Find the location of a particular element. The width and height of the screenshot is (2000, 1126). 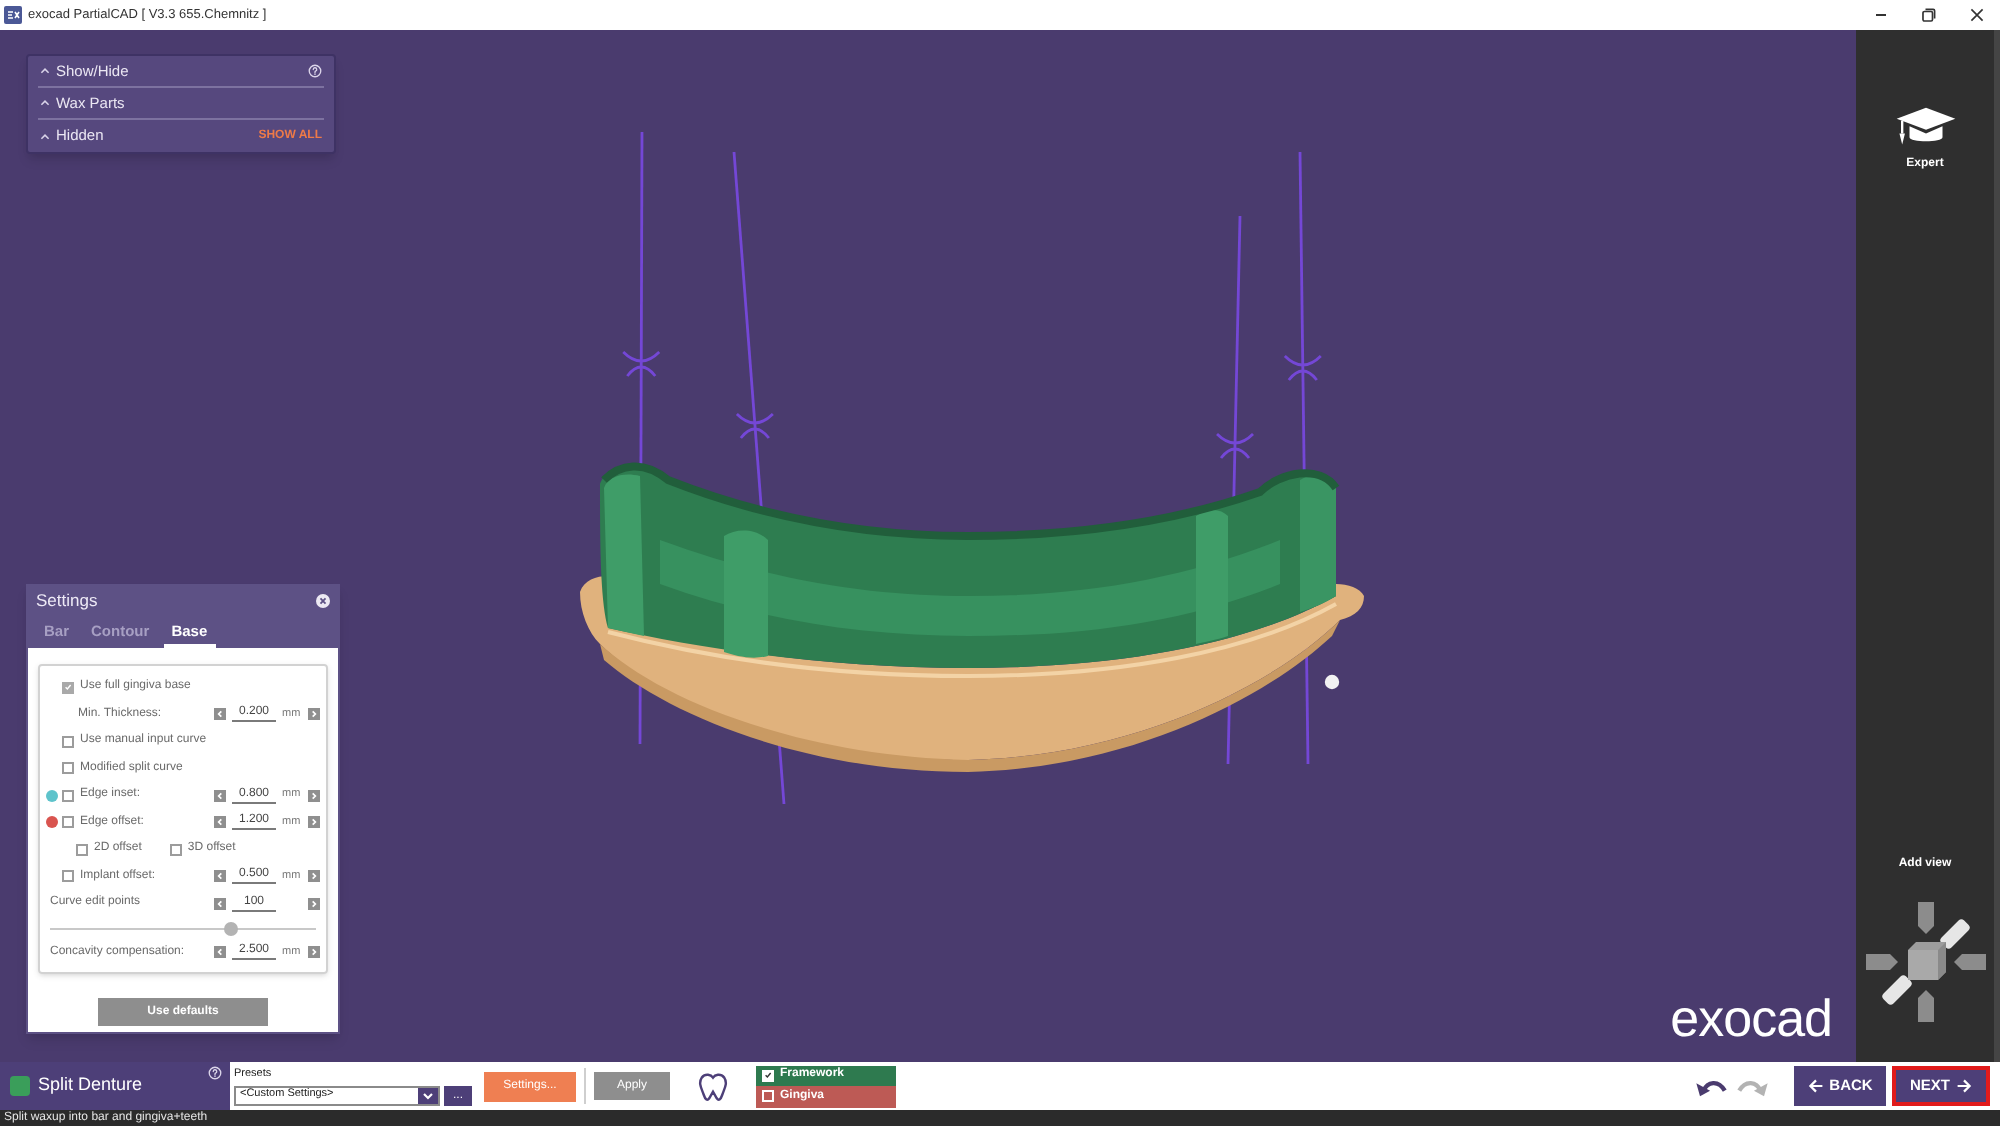

redo-icon is located at coordinates (1753, 1086).